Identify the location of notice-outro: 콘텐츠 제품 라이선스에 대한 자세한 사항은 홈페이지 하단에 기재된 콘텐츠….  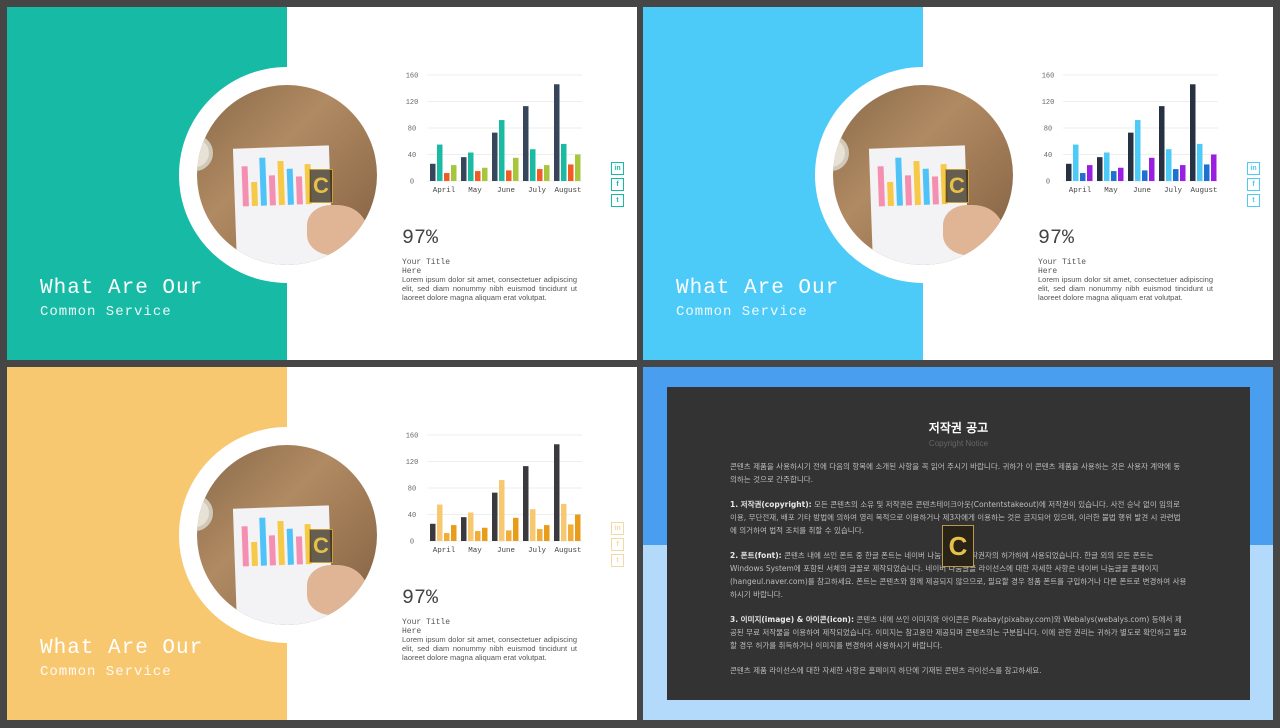
(886, 670).